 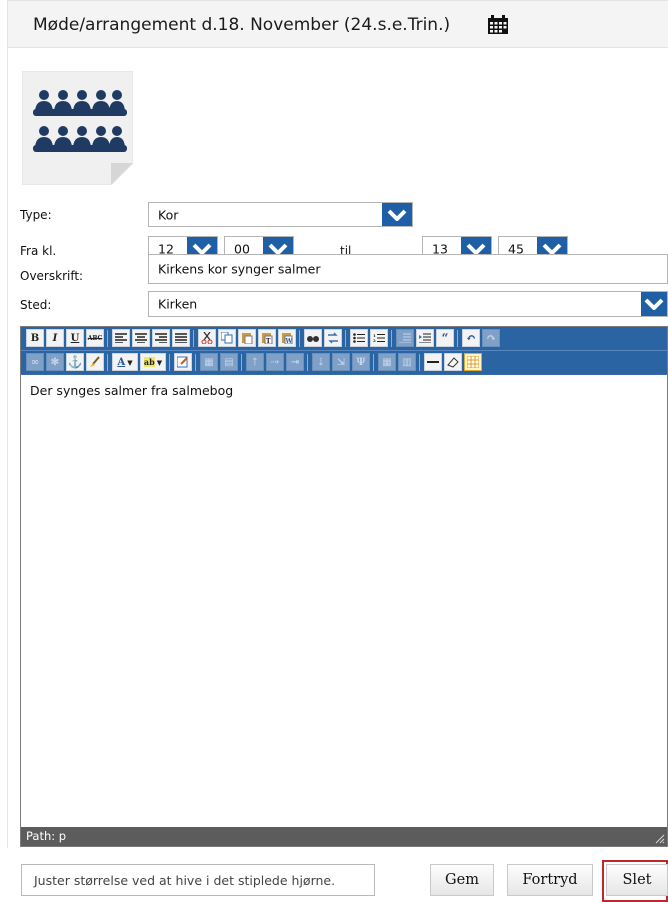 I want to click on paste-text-button: T, so click(x=267, y=338).